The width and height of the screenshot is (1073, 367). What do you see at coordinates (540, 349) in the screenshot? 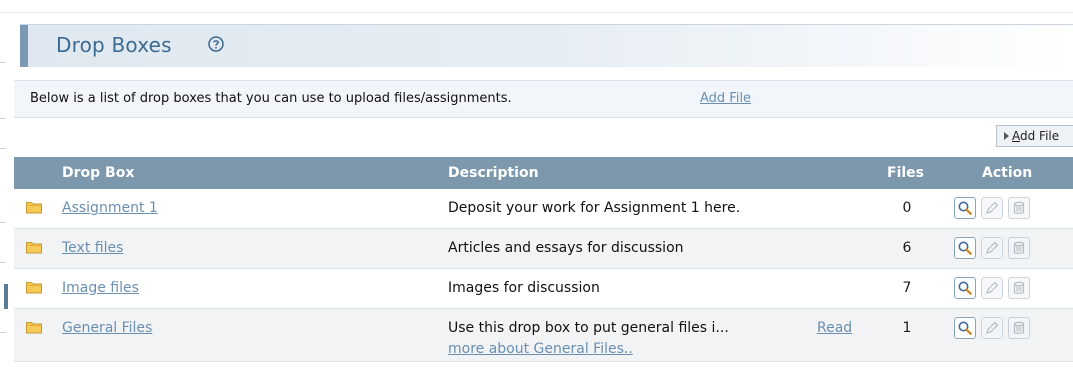
I see `read-more-link-continued: more about General Files..` at bounding box center [540, 349].